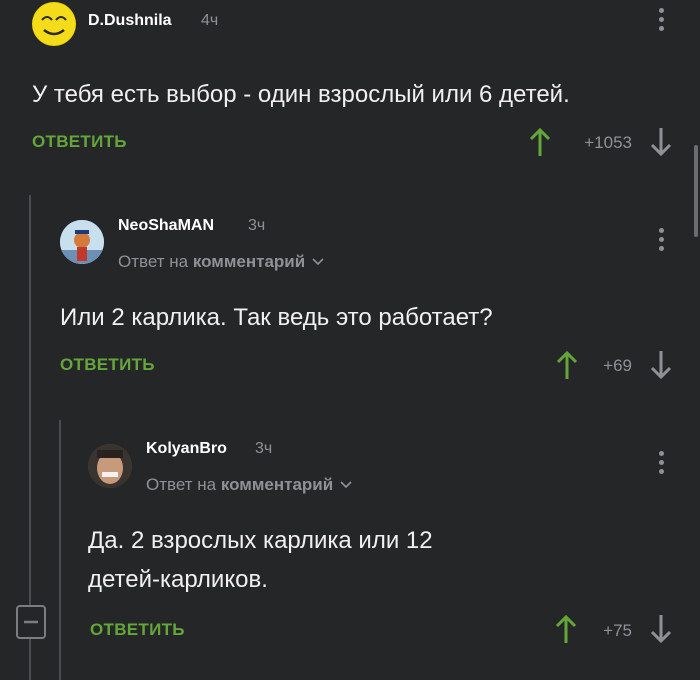  What do you see at coordinates (166, 226) in the screenshot?
I see `author-name: NeoShaMAN` at bounding box center [166, 226].